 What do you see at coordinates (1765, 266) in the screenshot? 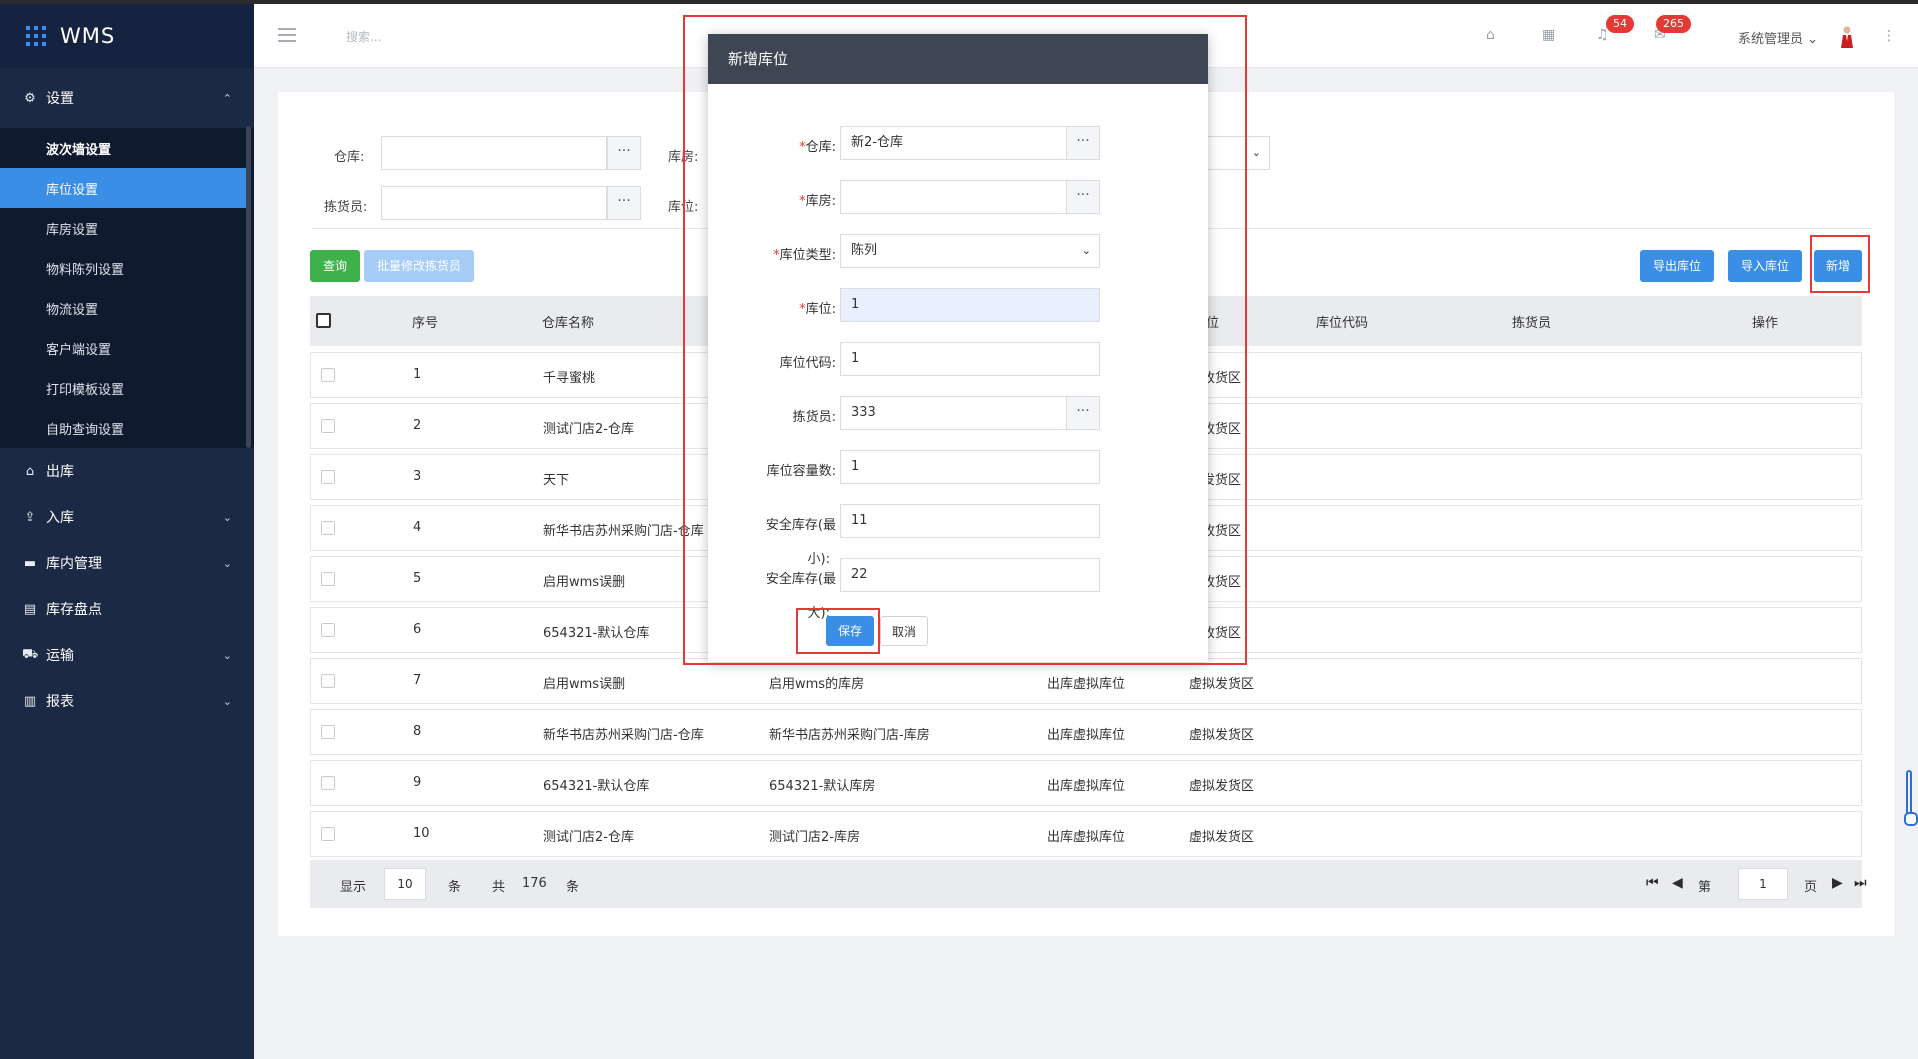
I see `import-locations-button: 导入库位` at bounding box center [1765, 266].